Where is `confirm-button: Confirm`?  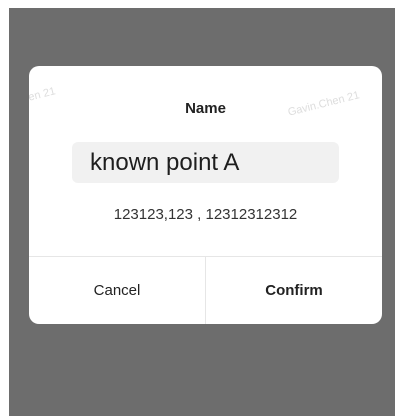 confirm-button: Confirm is located at coordinates (294, 290).